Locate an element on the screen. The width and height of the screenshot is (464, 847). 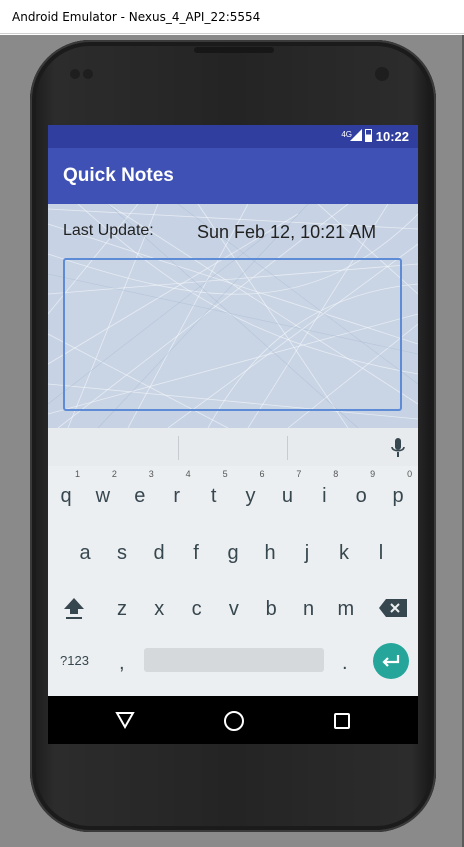
key-number-hint: 3 is located at coordinates (151, 474).